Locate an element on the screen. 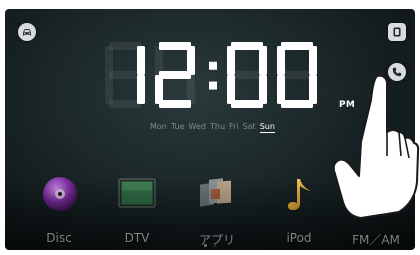 The width and height of the screenshot is (420, 255). tv-icon is located at coordinates (137, 193).